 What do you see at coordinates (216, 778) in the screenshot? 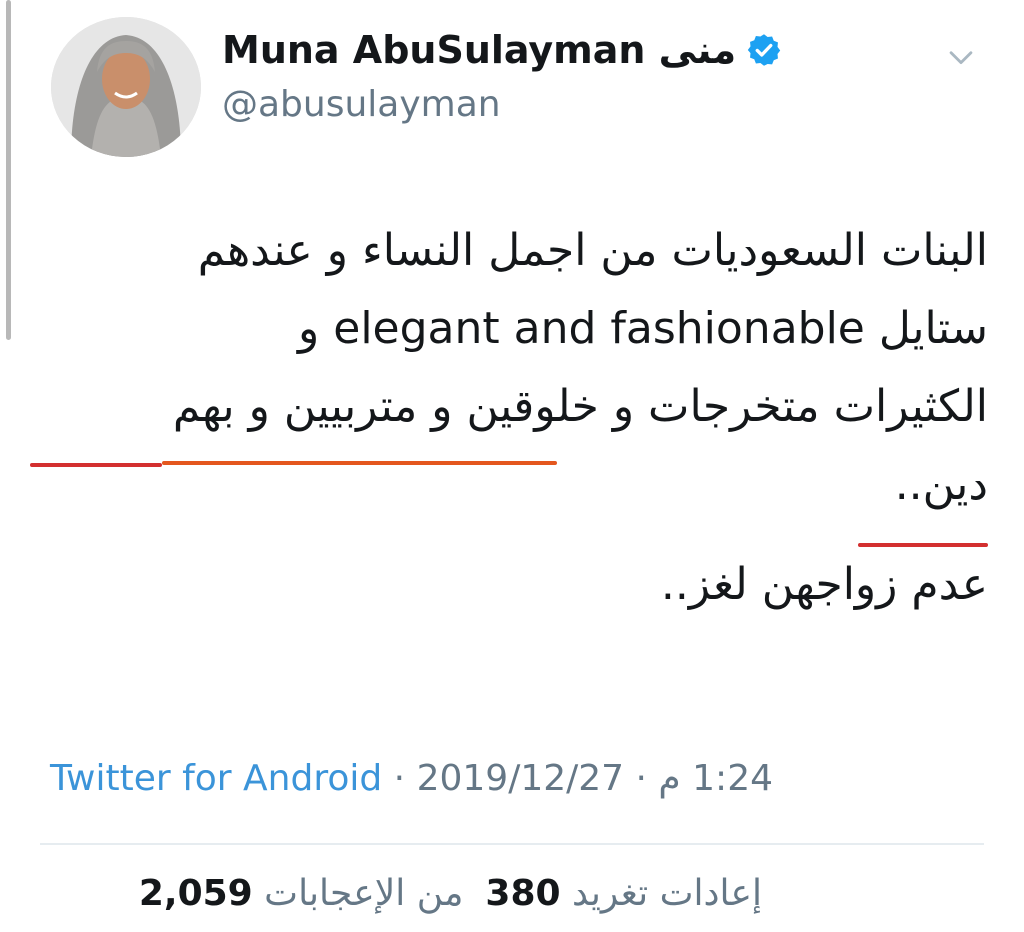
I see `tweet-source-link: Twitter for Android` at bounding box center [216, 778].